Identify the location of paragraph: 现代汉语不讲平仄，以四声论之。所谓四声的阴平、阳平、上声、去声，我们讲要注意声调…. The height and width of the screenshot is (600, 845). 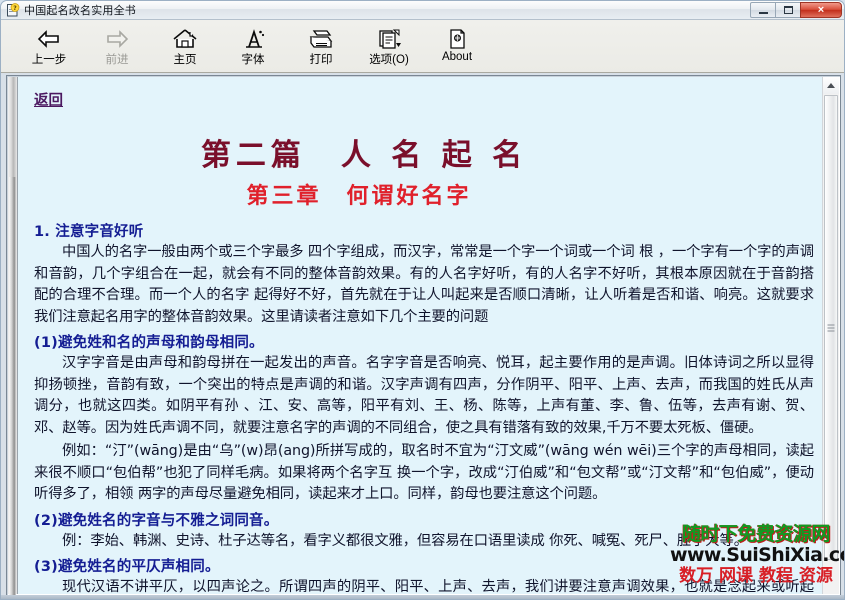
(438, 586).